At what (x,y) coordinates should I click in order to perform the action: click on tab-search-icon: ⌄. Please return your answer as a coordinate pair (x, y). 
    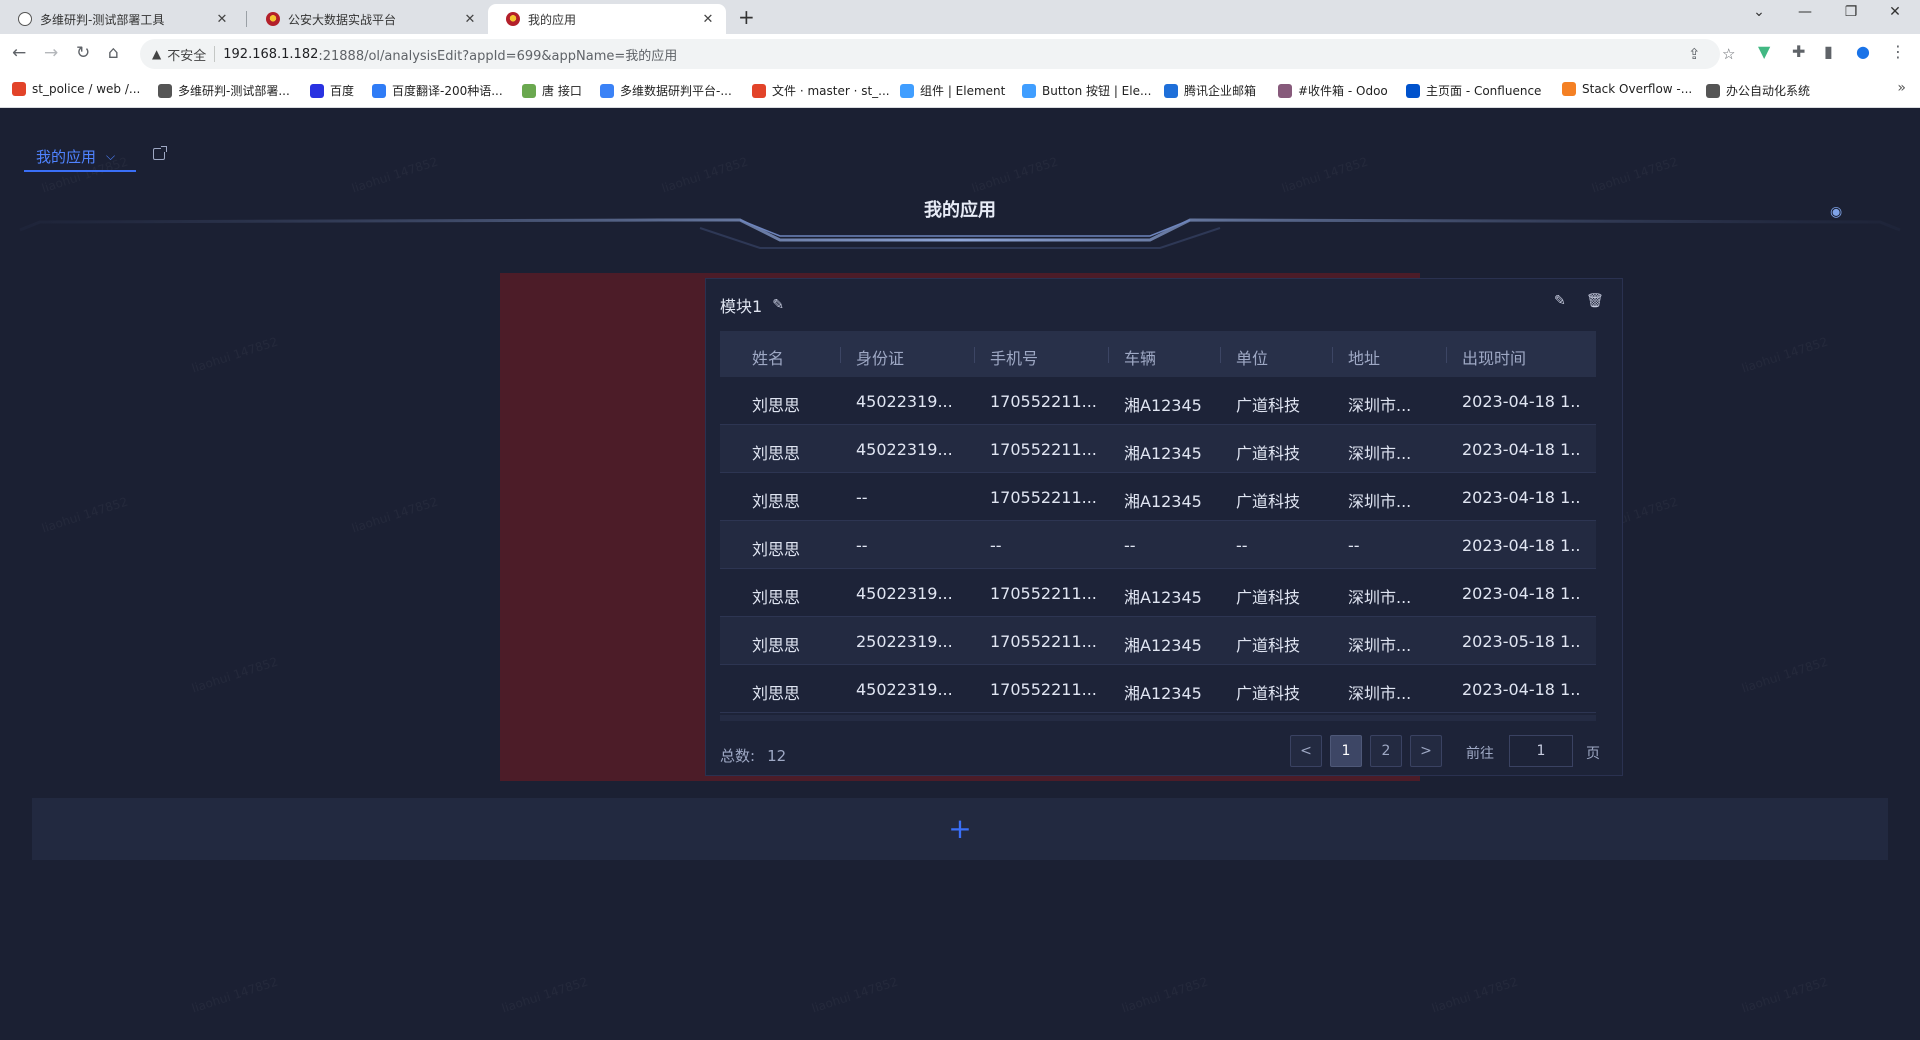
    Looking at the image, I should click on (1759, 12).